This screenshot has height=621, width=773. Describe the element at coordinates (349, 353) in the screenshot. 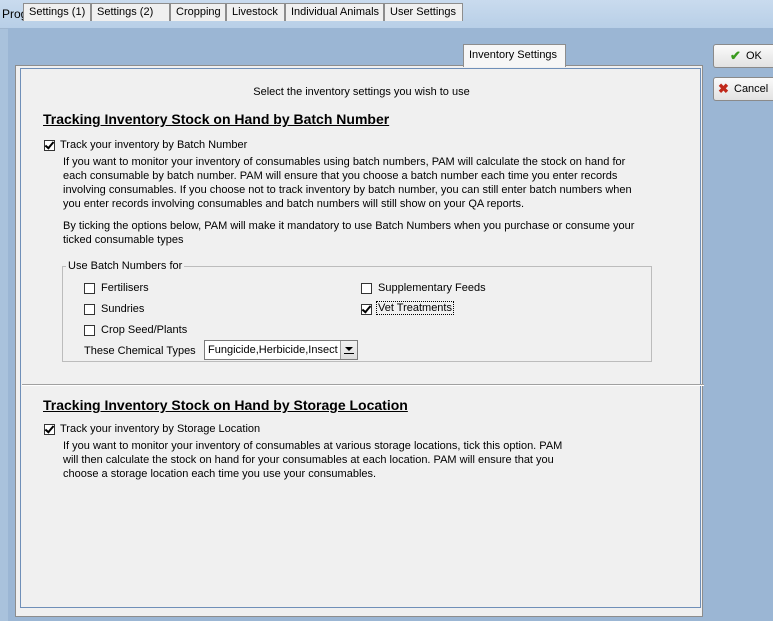

I see `dropdown-underline` at that location.